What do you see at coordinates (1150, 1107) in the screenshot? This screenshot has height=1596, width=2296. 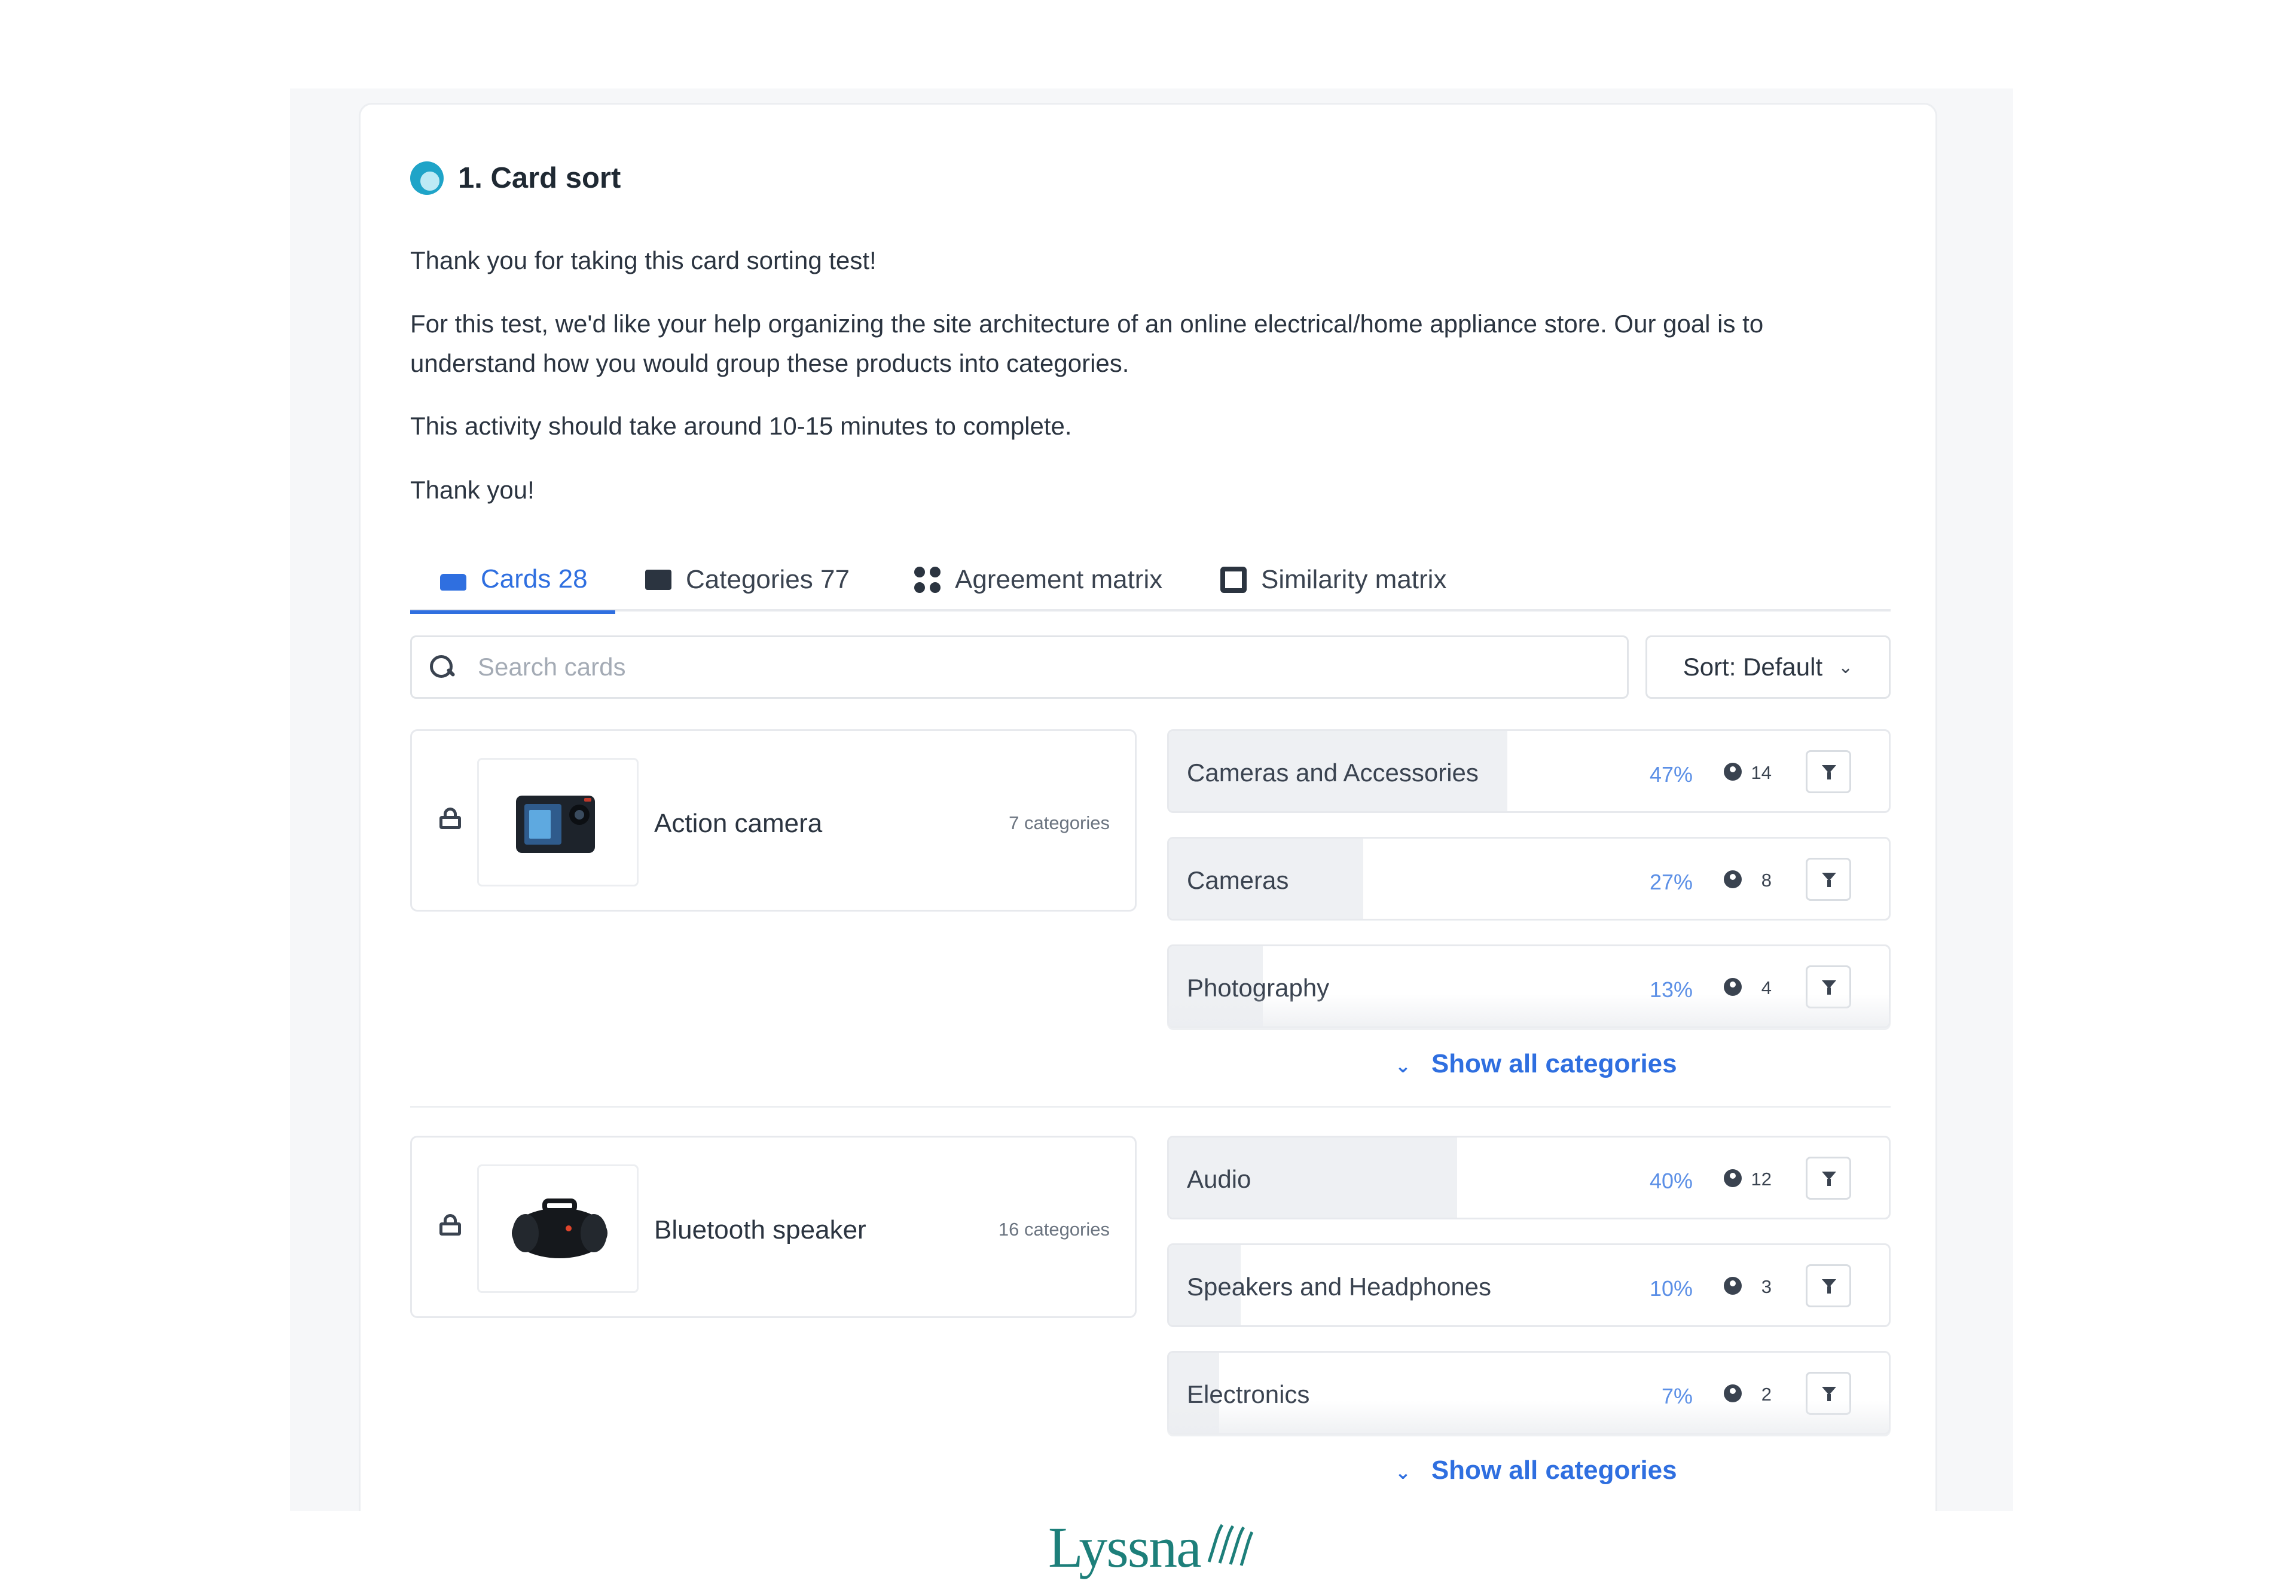 I see `card-divider` at bounding box center [1150, 1107].